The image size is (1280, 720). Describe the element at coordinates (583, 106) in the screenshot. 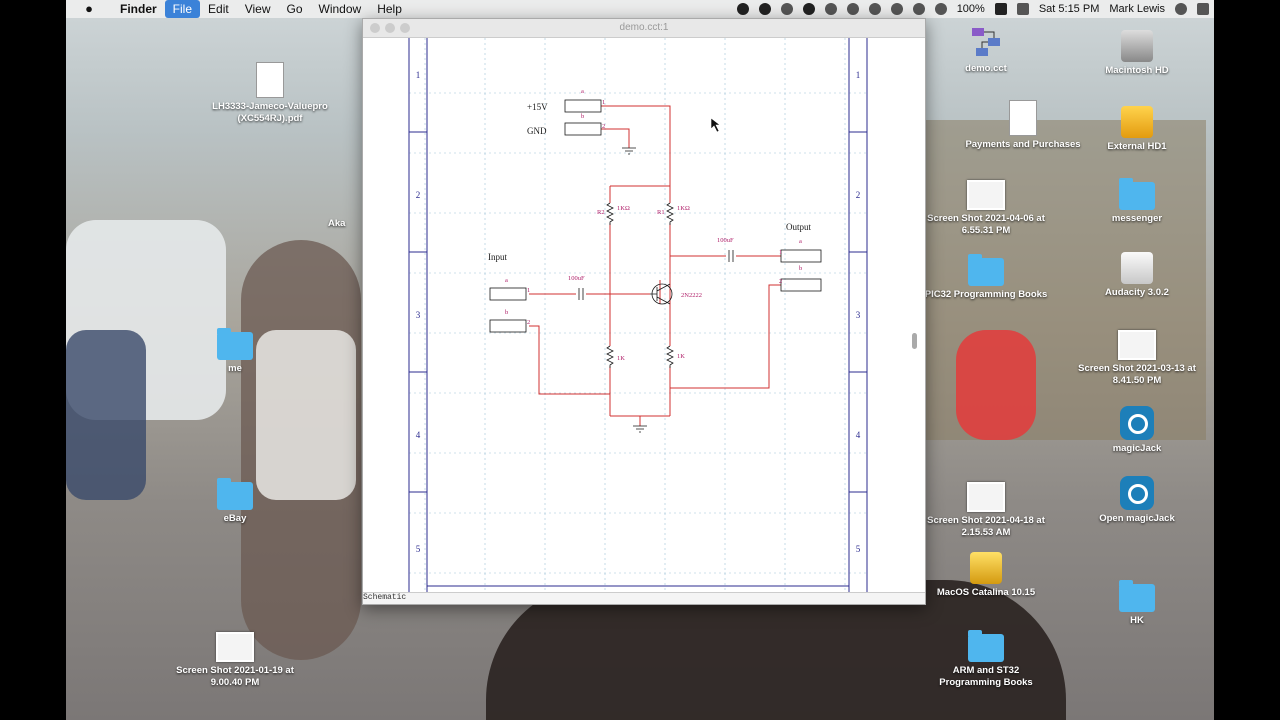

I see `terminal-plus15v` at that location.